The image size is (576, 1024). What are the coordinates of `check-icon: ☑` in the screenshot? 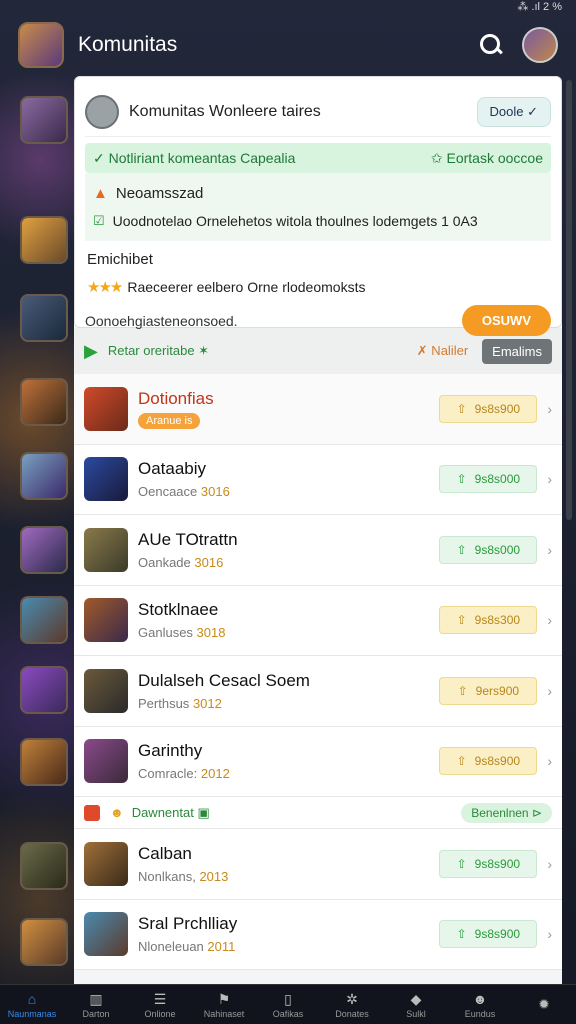 It's located at (99, 220).